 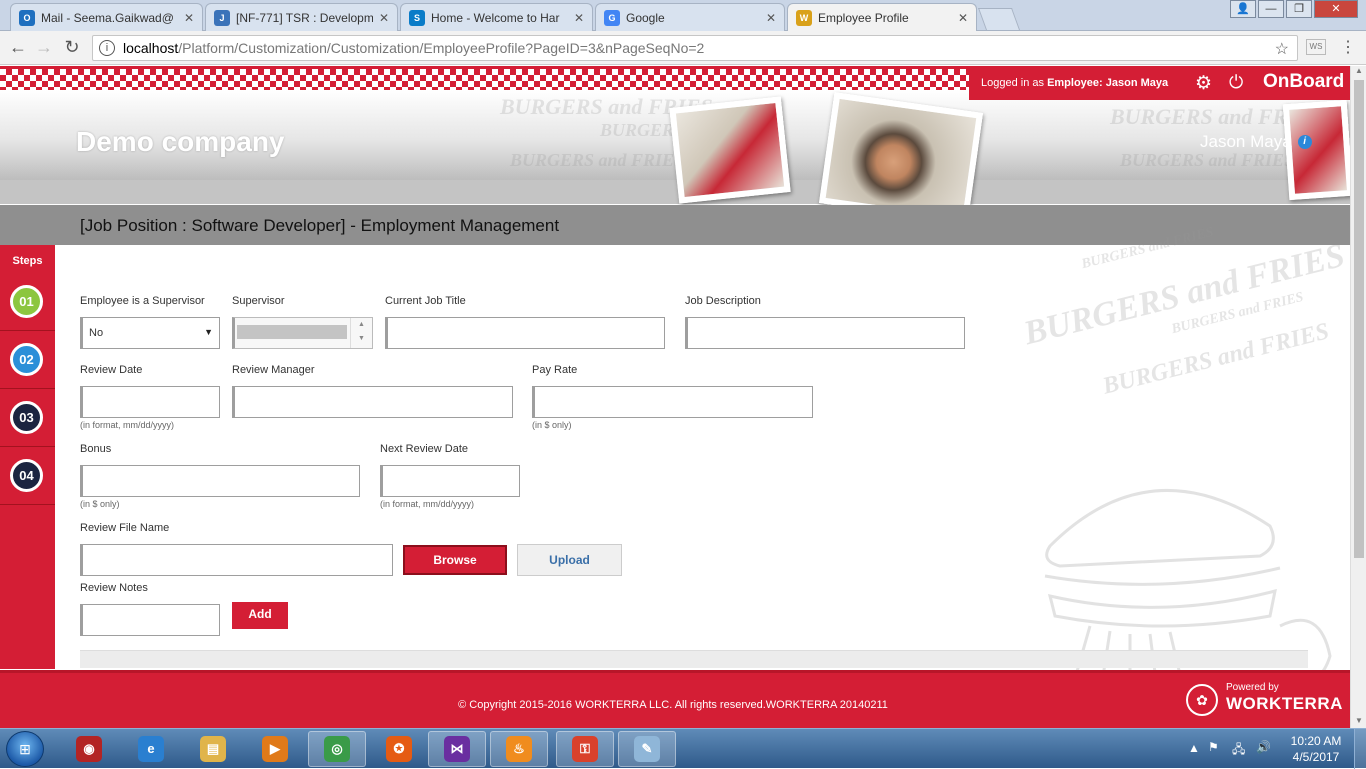 What do you see at coordinates (1360, 749) in the screenshot?
I see `show-desktop-button` at bounding box center [1360, 749].